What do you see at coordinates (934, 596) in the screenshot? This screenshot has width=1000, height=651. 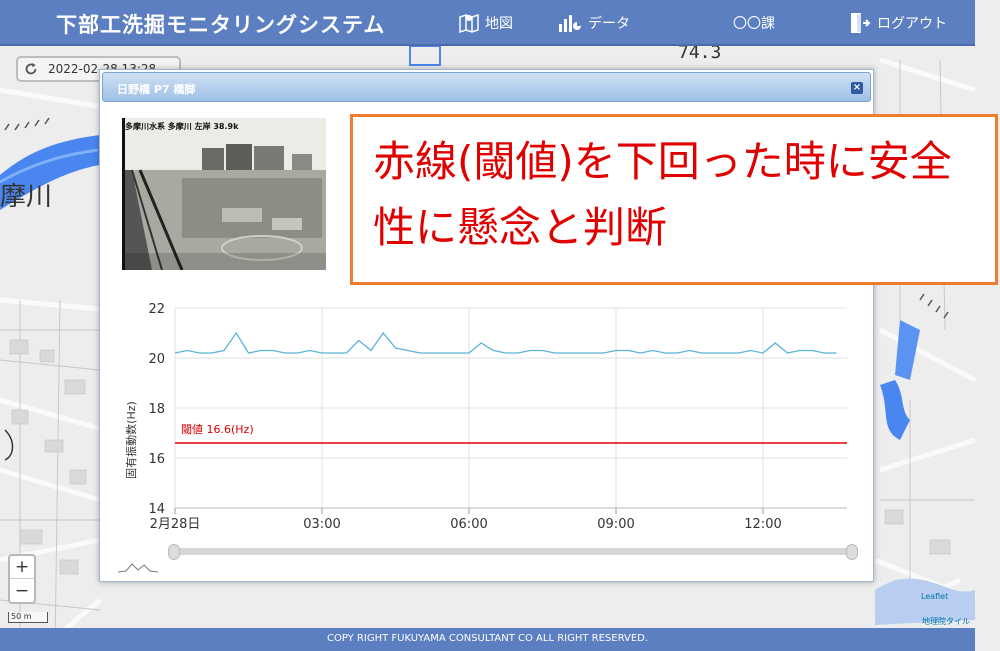 I see `leaflet-attribution: Leaflet` at bounding box center [934, 596].